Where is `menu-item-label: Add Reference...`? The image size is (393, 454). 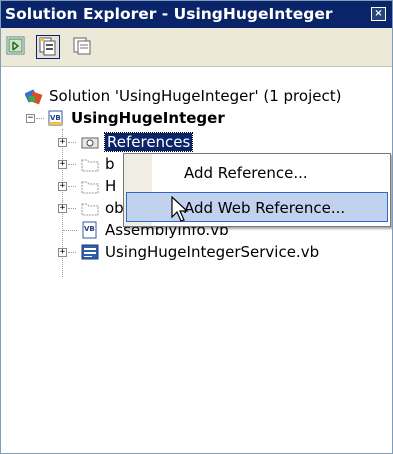
menu-item-label: Add Reference... is located at coordinates (246, 173).